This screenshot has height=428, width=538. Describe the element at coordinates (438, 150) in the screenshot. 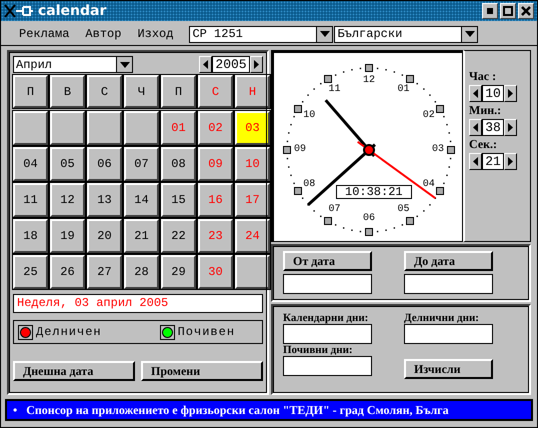

I see `clock-number: 03` at that location.